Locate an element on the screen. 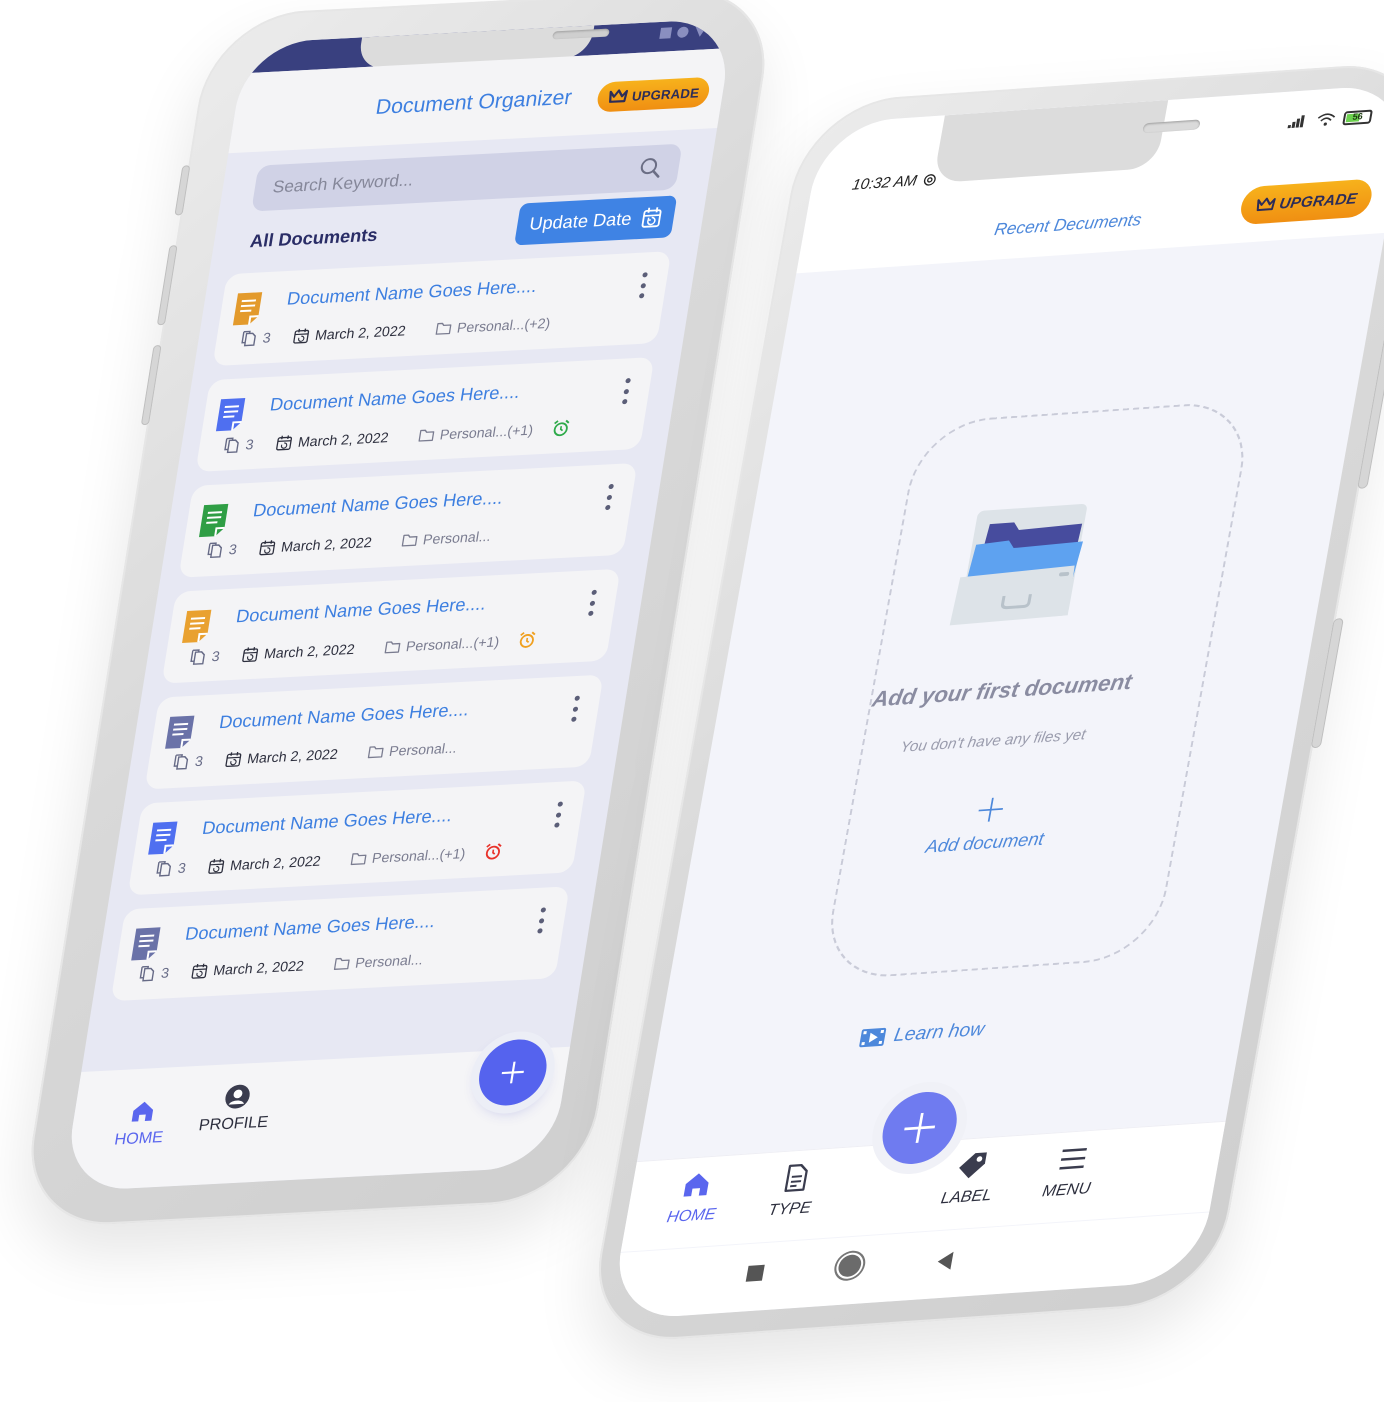 The image size is (1384, 1402). document-icon is located at coordinates (796, 1178).